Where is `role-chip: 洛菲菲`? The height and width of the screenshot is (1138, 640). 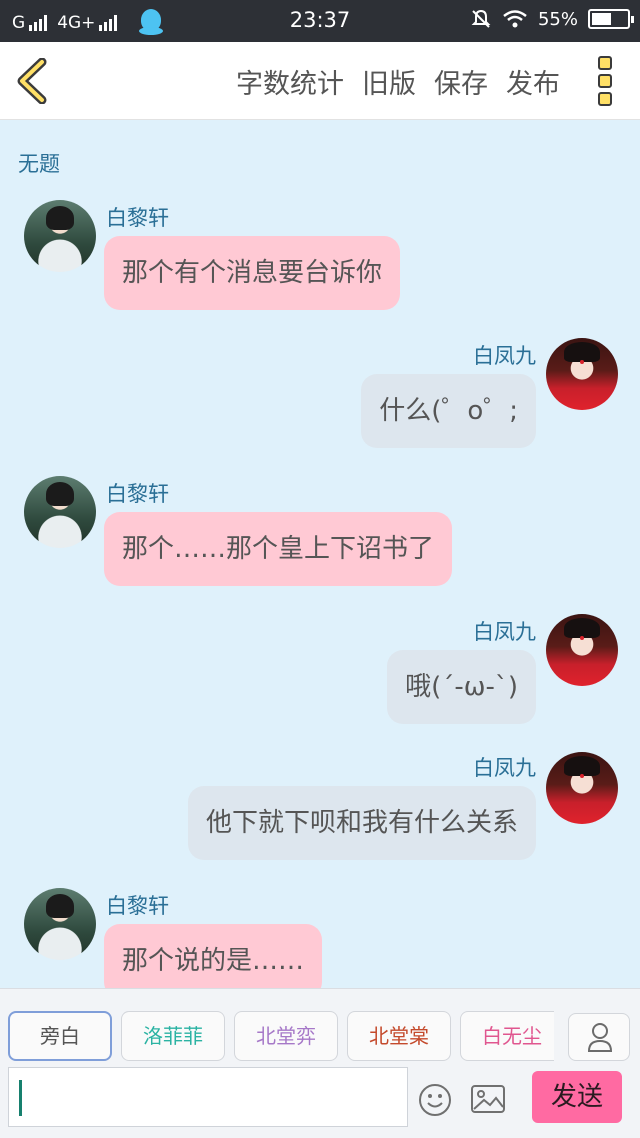
role-chip: 洛菲菲 is located at coordinates (173, 1036).